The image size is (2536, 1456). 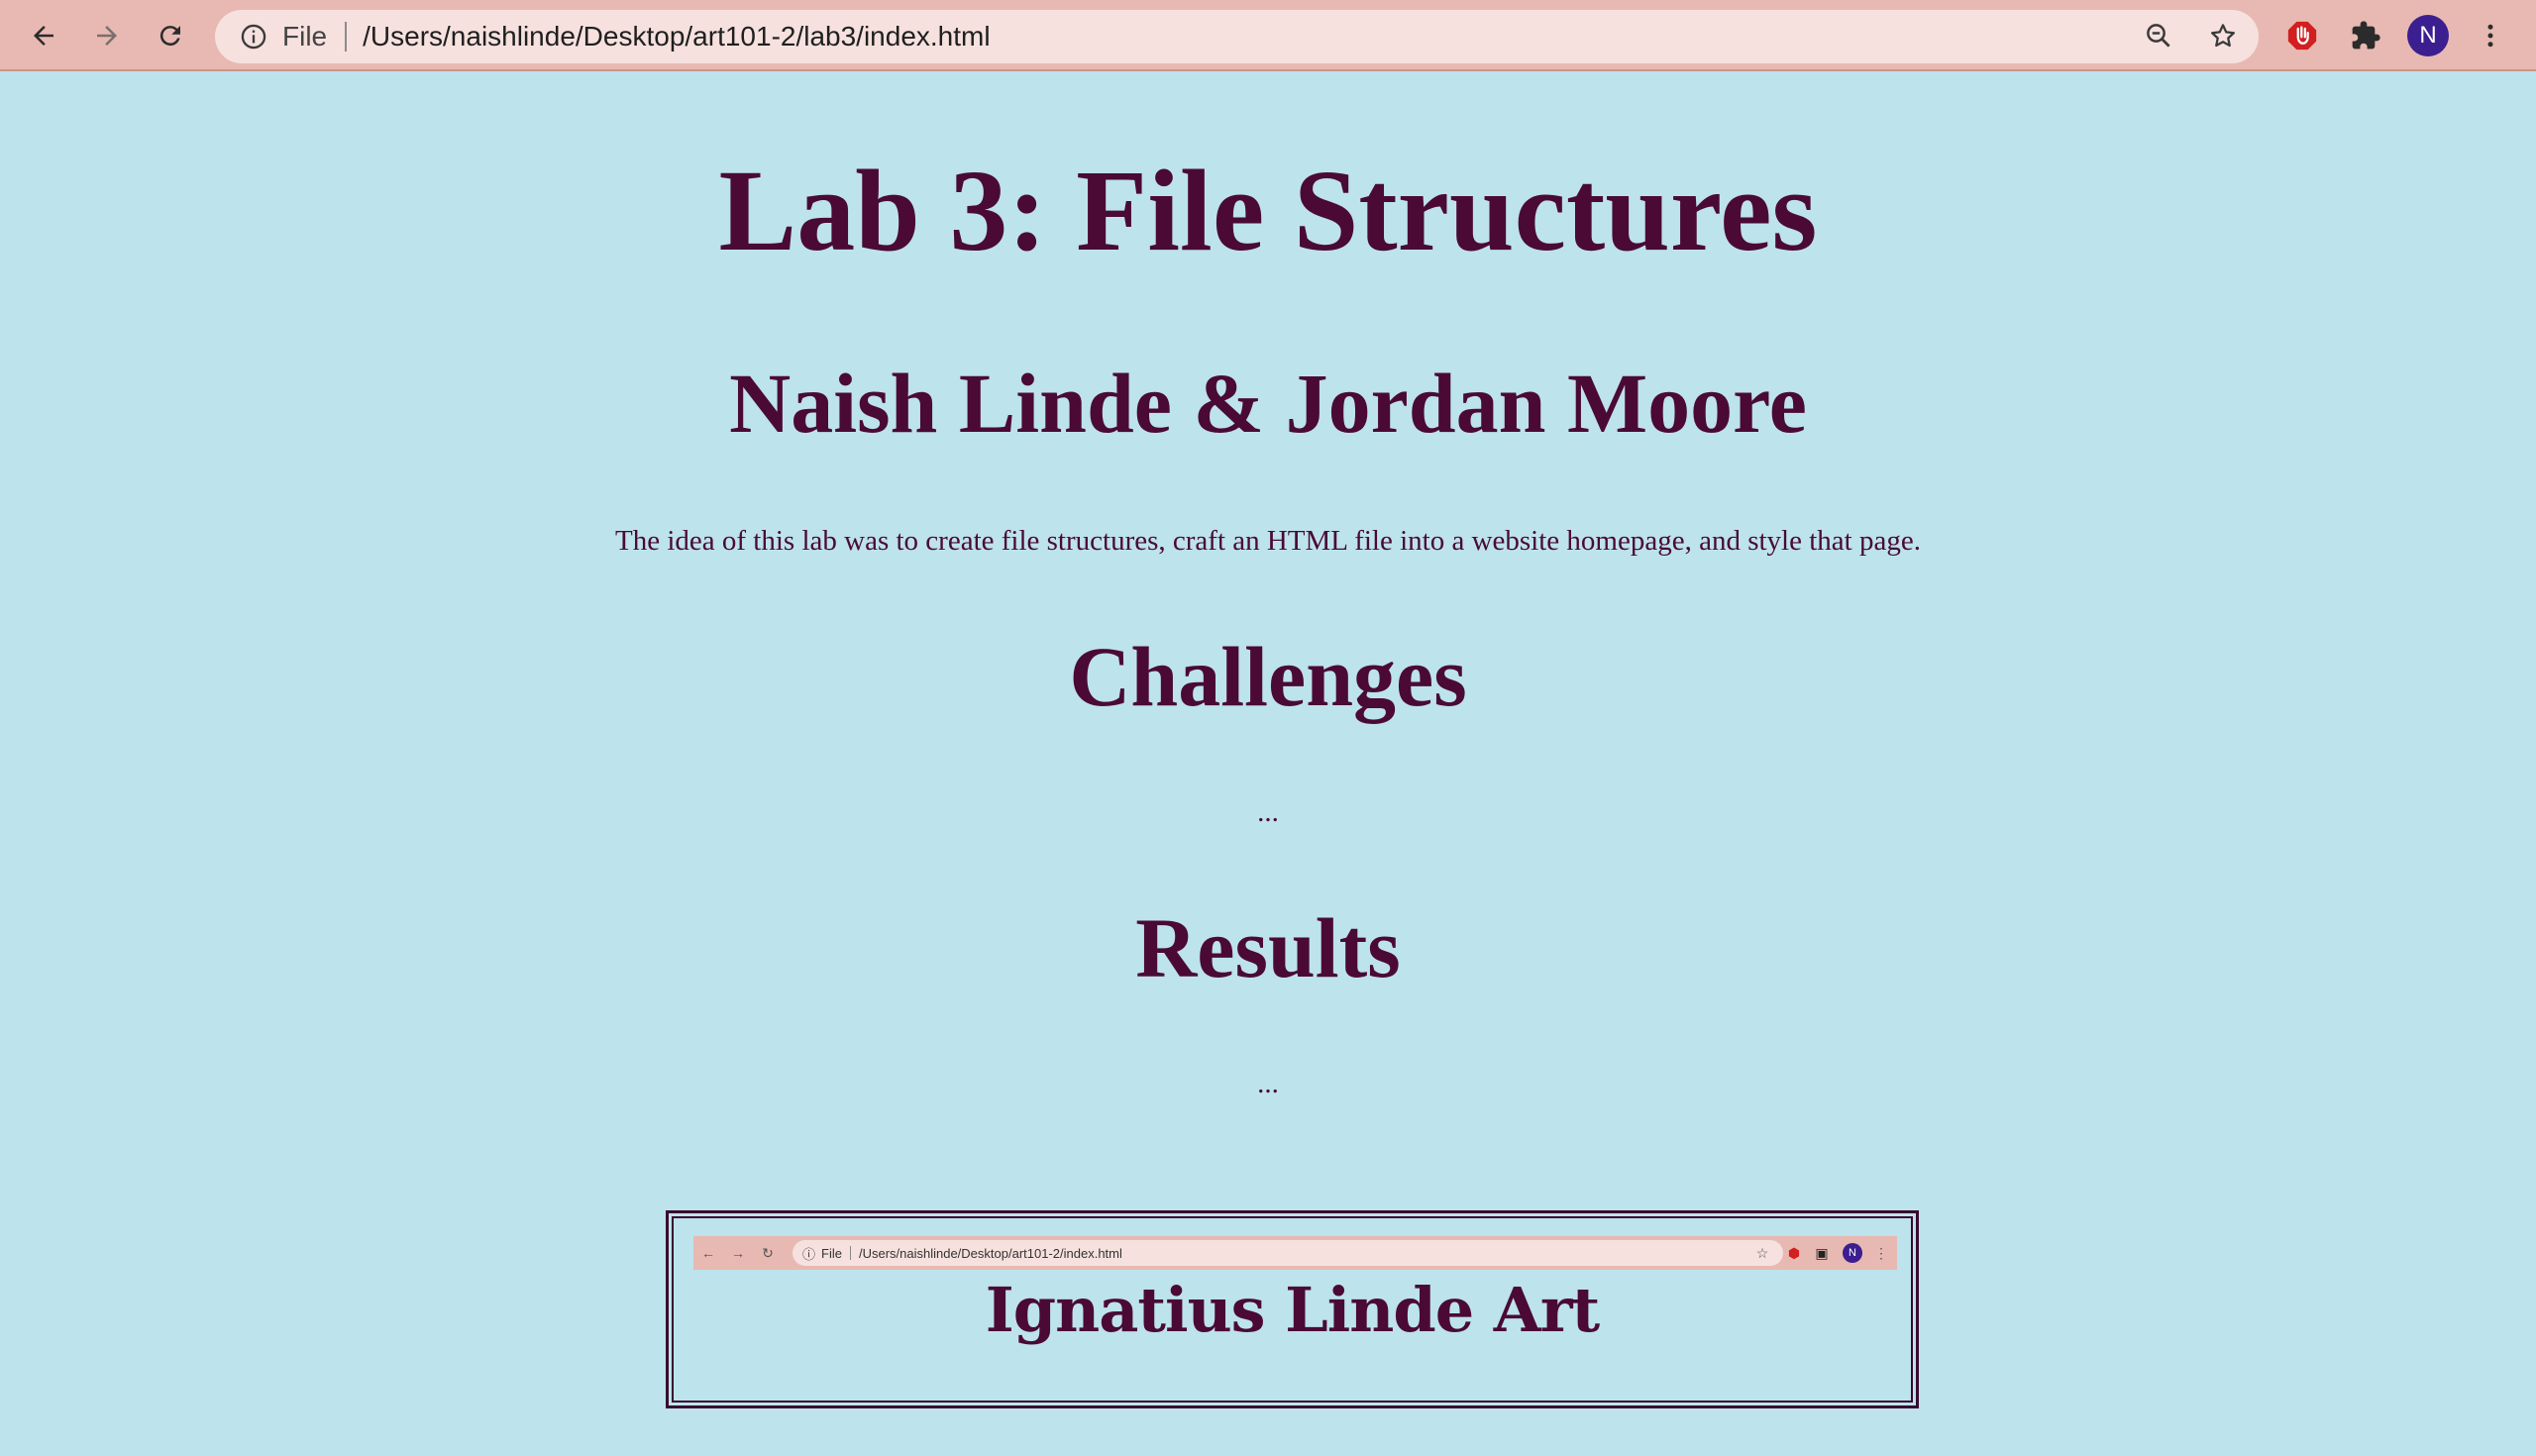 I want to click on mini-reload-icon: ↻, so click(x=768, y=1252).